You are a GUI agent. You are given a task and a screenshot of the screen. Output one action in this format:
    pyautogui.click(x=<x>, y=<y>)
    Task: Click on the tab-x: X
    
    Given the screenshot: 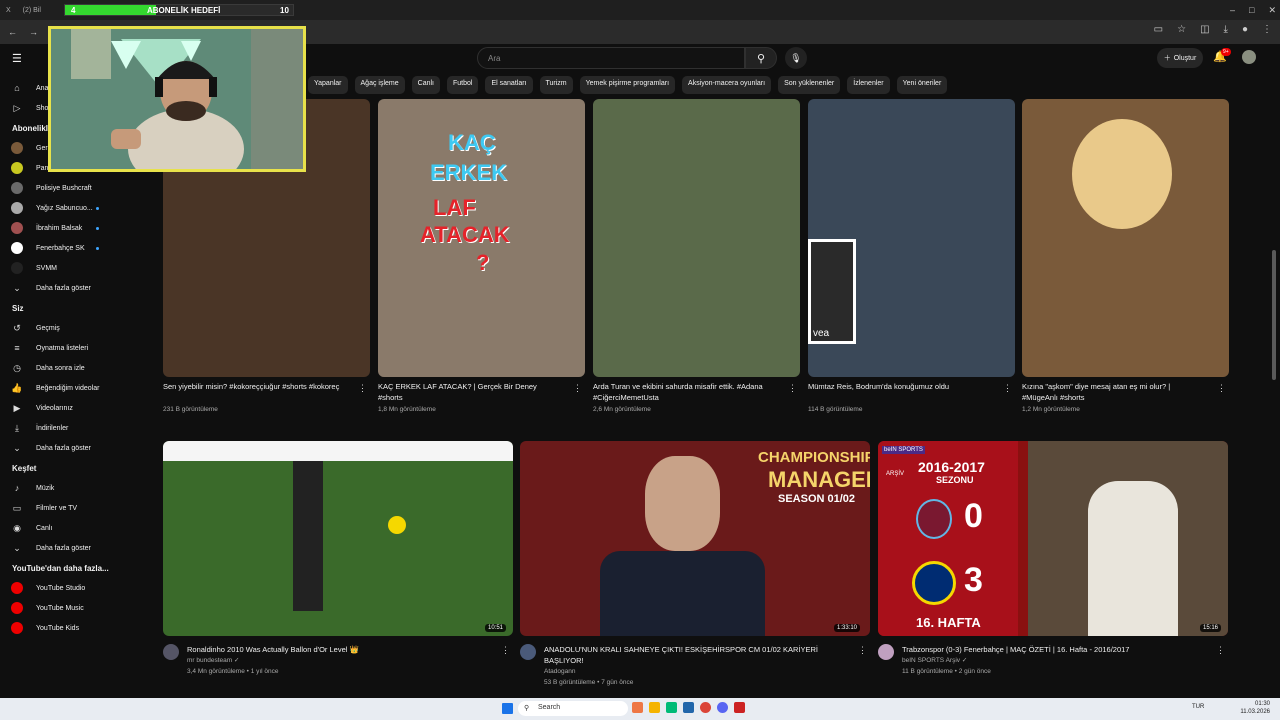 What is the action you would take?
    pyautogui.click(x=8, y=10)
    